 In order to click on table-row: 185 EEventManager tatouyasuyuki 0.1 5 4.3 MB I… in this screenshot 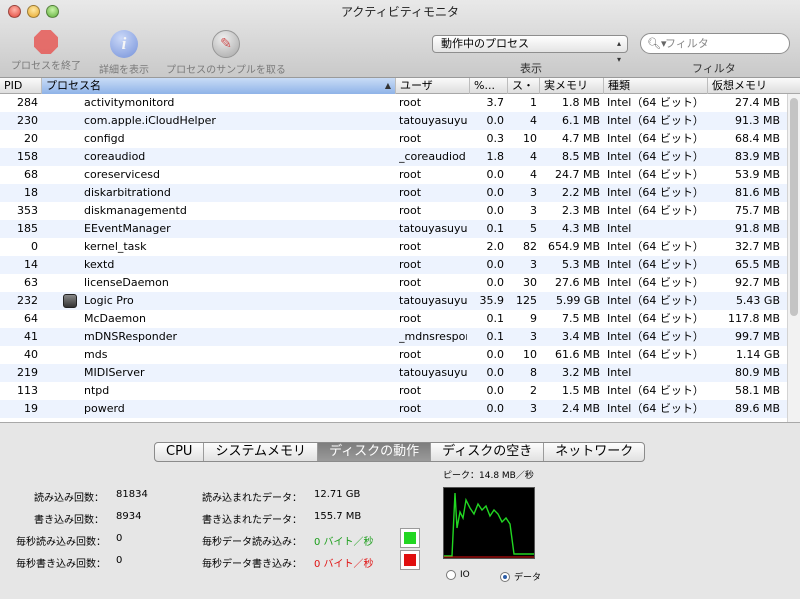, I will do `click(393, 229)`.